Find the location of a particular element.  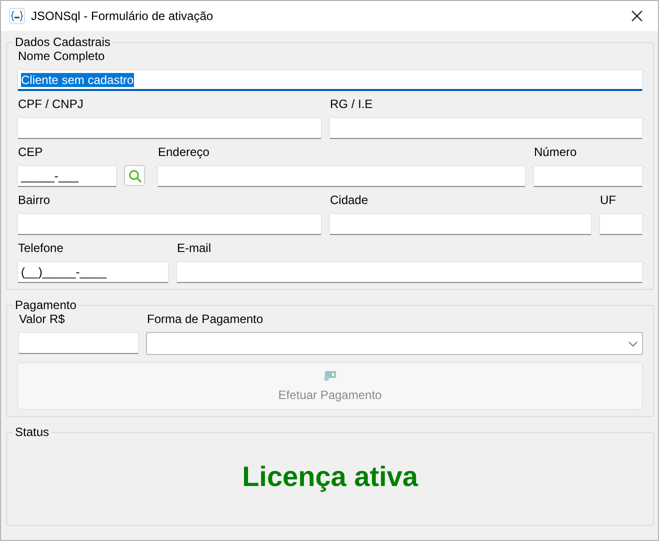

field-label: Endereço is located at coordinates (183, 152).